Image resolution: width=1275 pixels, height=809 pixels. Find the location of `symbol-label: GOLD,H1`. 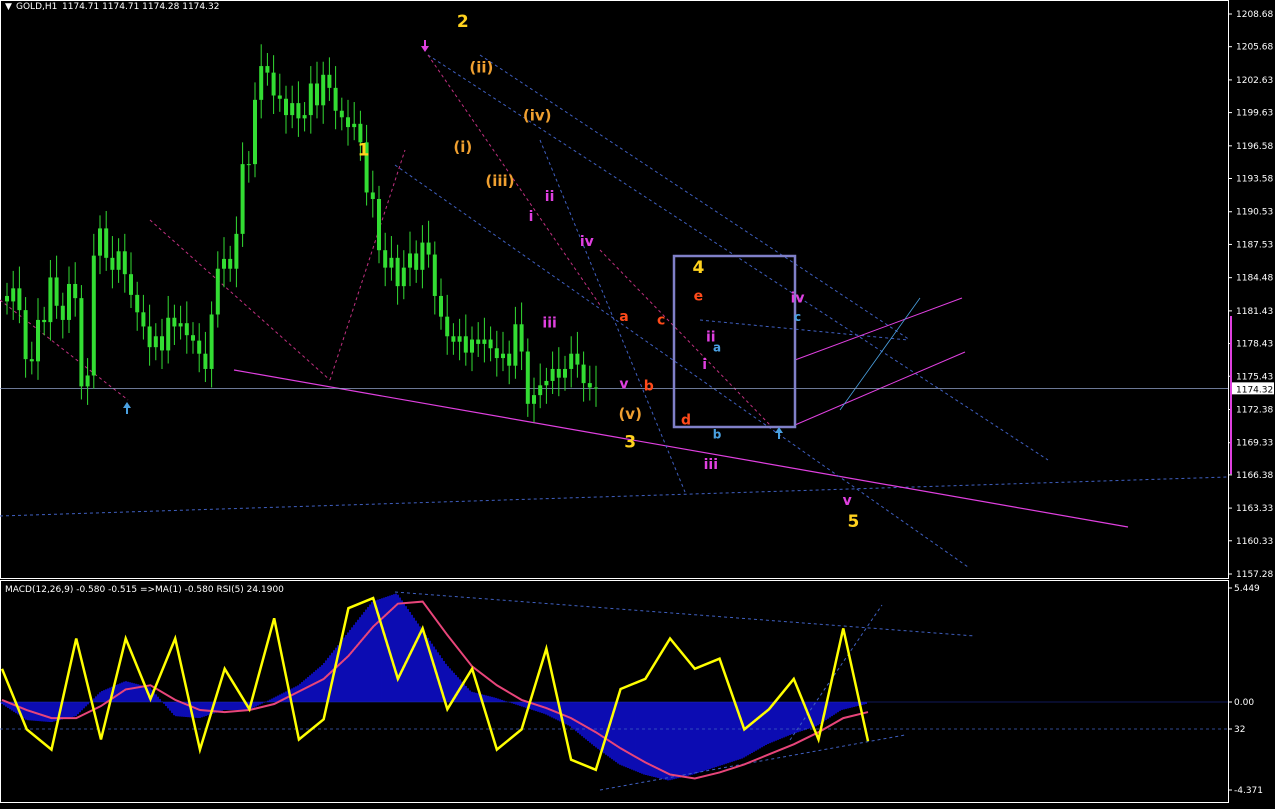

symbol-label: GOLD,H1 is located at coordinates (36, 7).